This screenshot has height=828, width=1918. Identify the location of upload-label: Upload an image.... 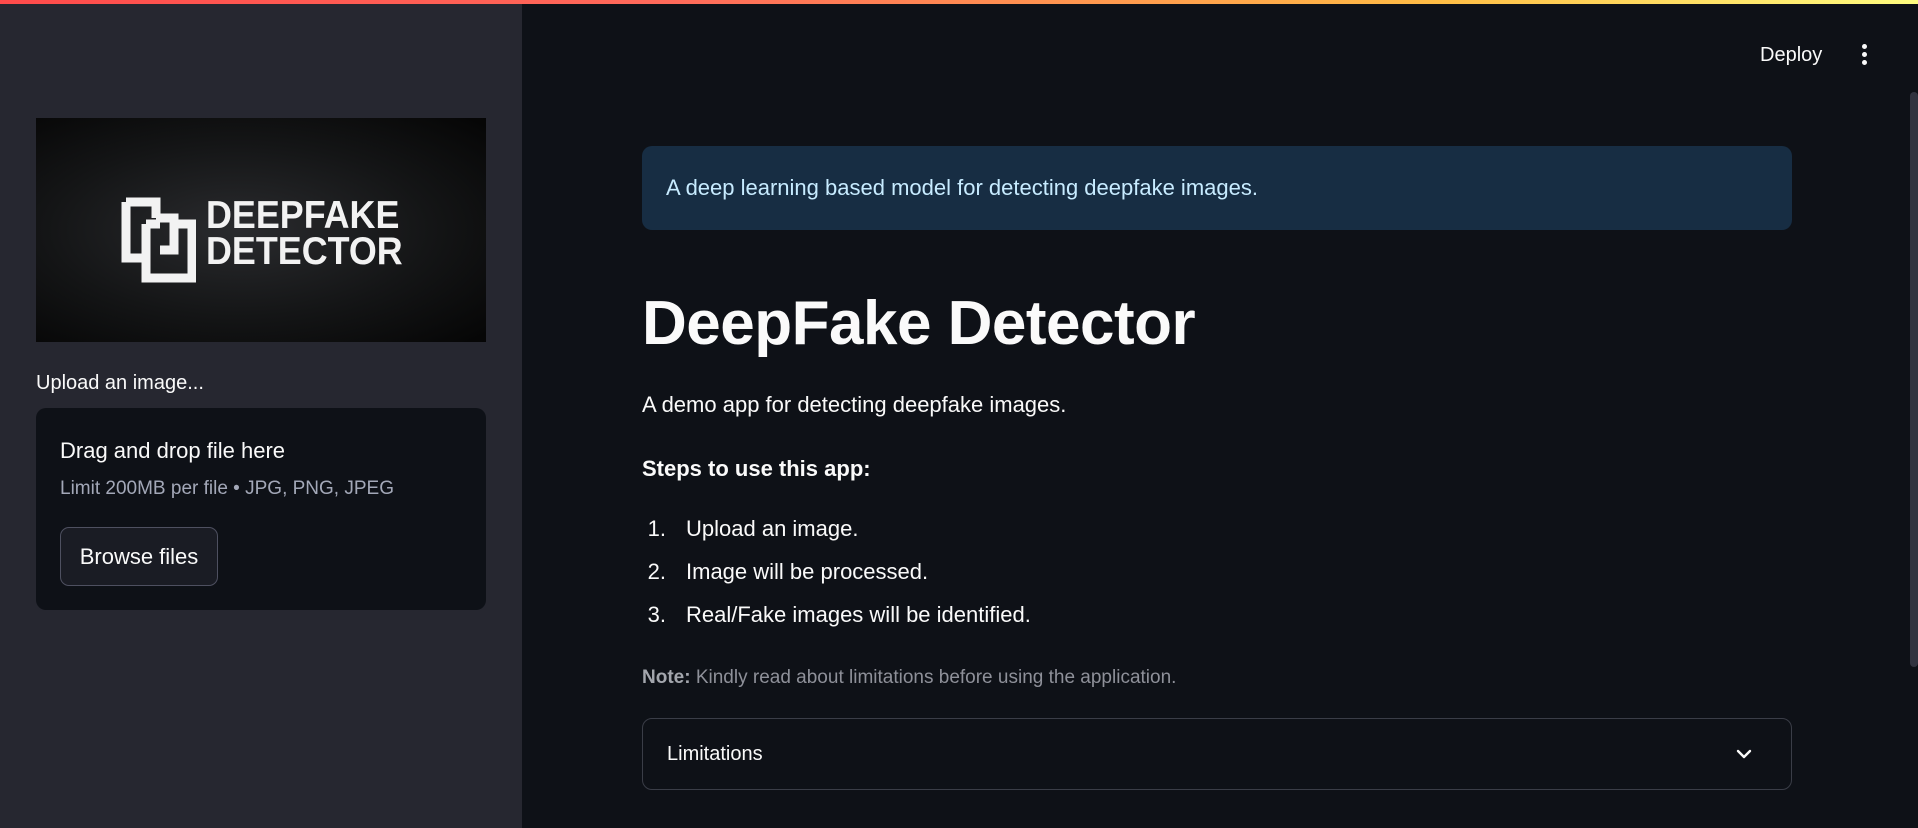
(120, 383).